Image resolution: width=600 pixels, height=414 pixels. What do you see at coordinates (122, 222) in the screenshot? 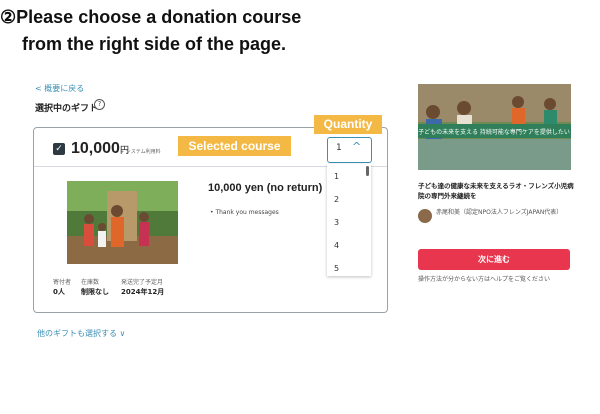
I see `course-photo` at bounding box center [122, 222].